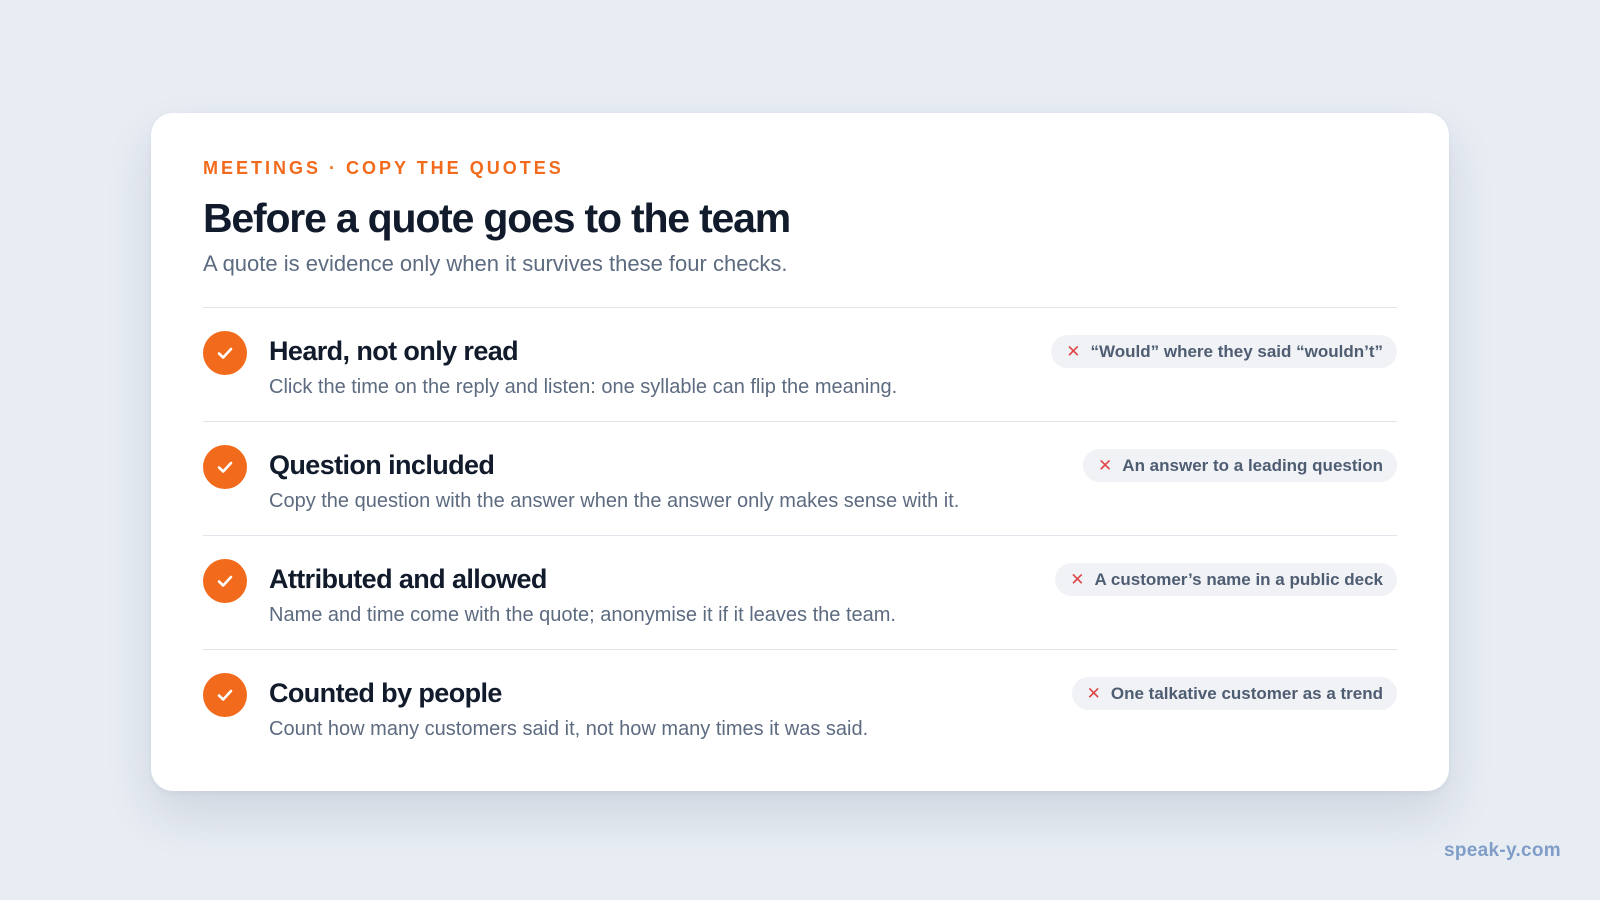 The image size is (1600, 900). I want to click on checklist-item-title: Heard, not only read, so click(394, 351).